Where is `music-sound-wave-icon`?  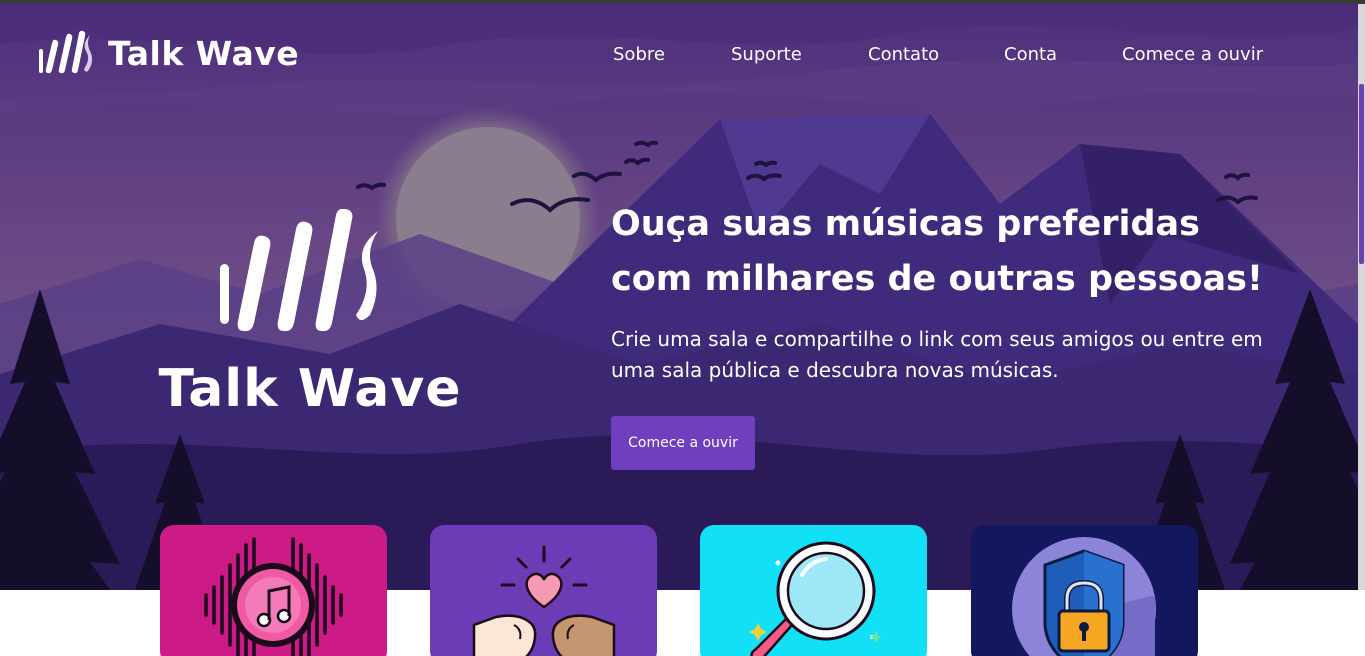 music-sound-wave-icon is located at coordinates (273, 596).